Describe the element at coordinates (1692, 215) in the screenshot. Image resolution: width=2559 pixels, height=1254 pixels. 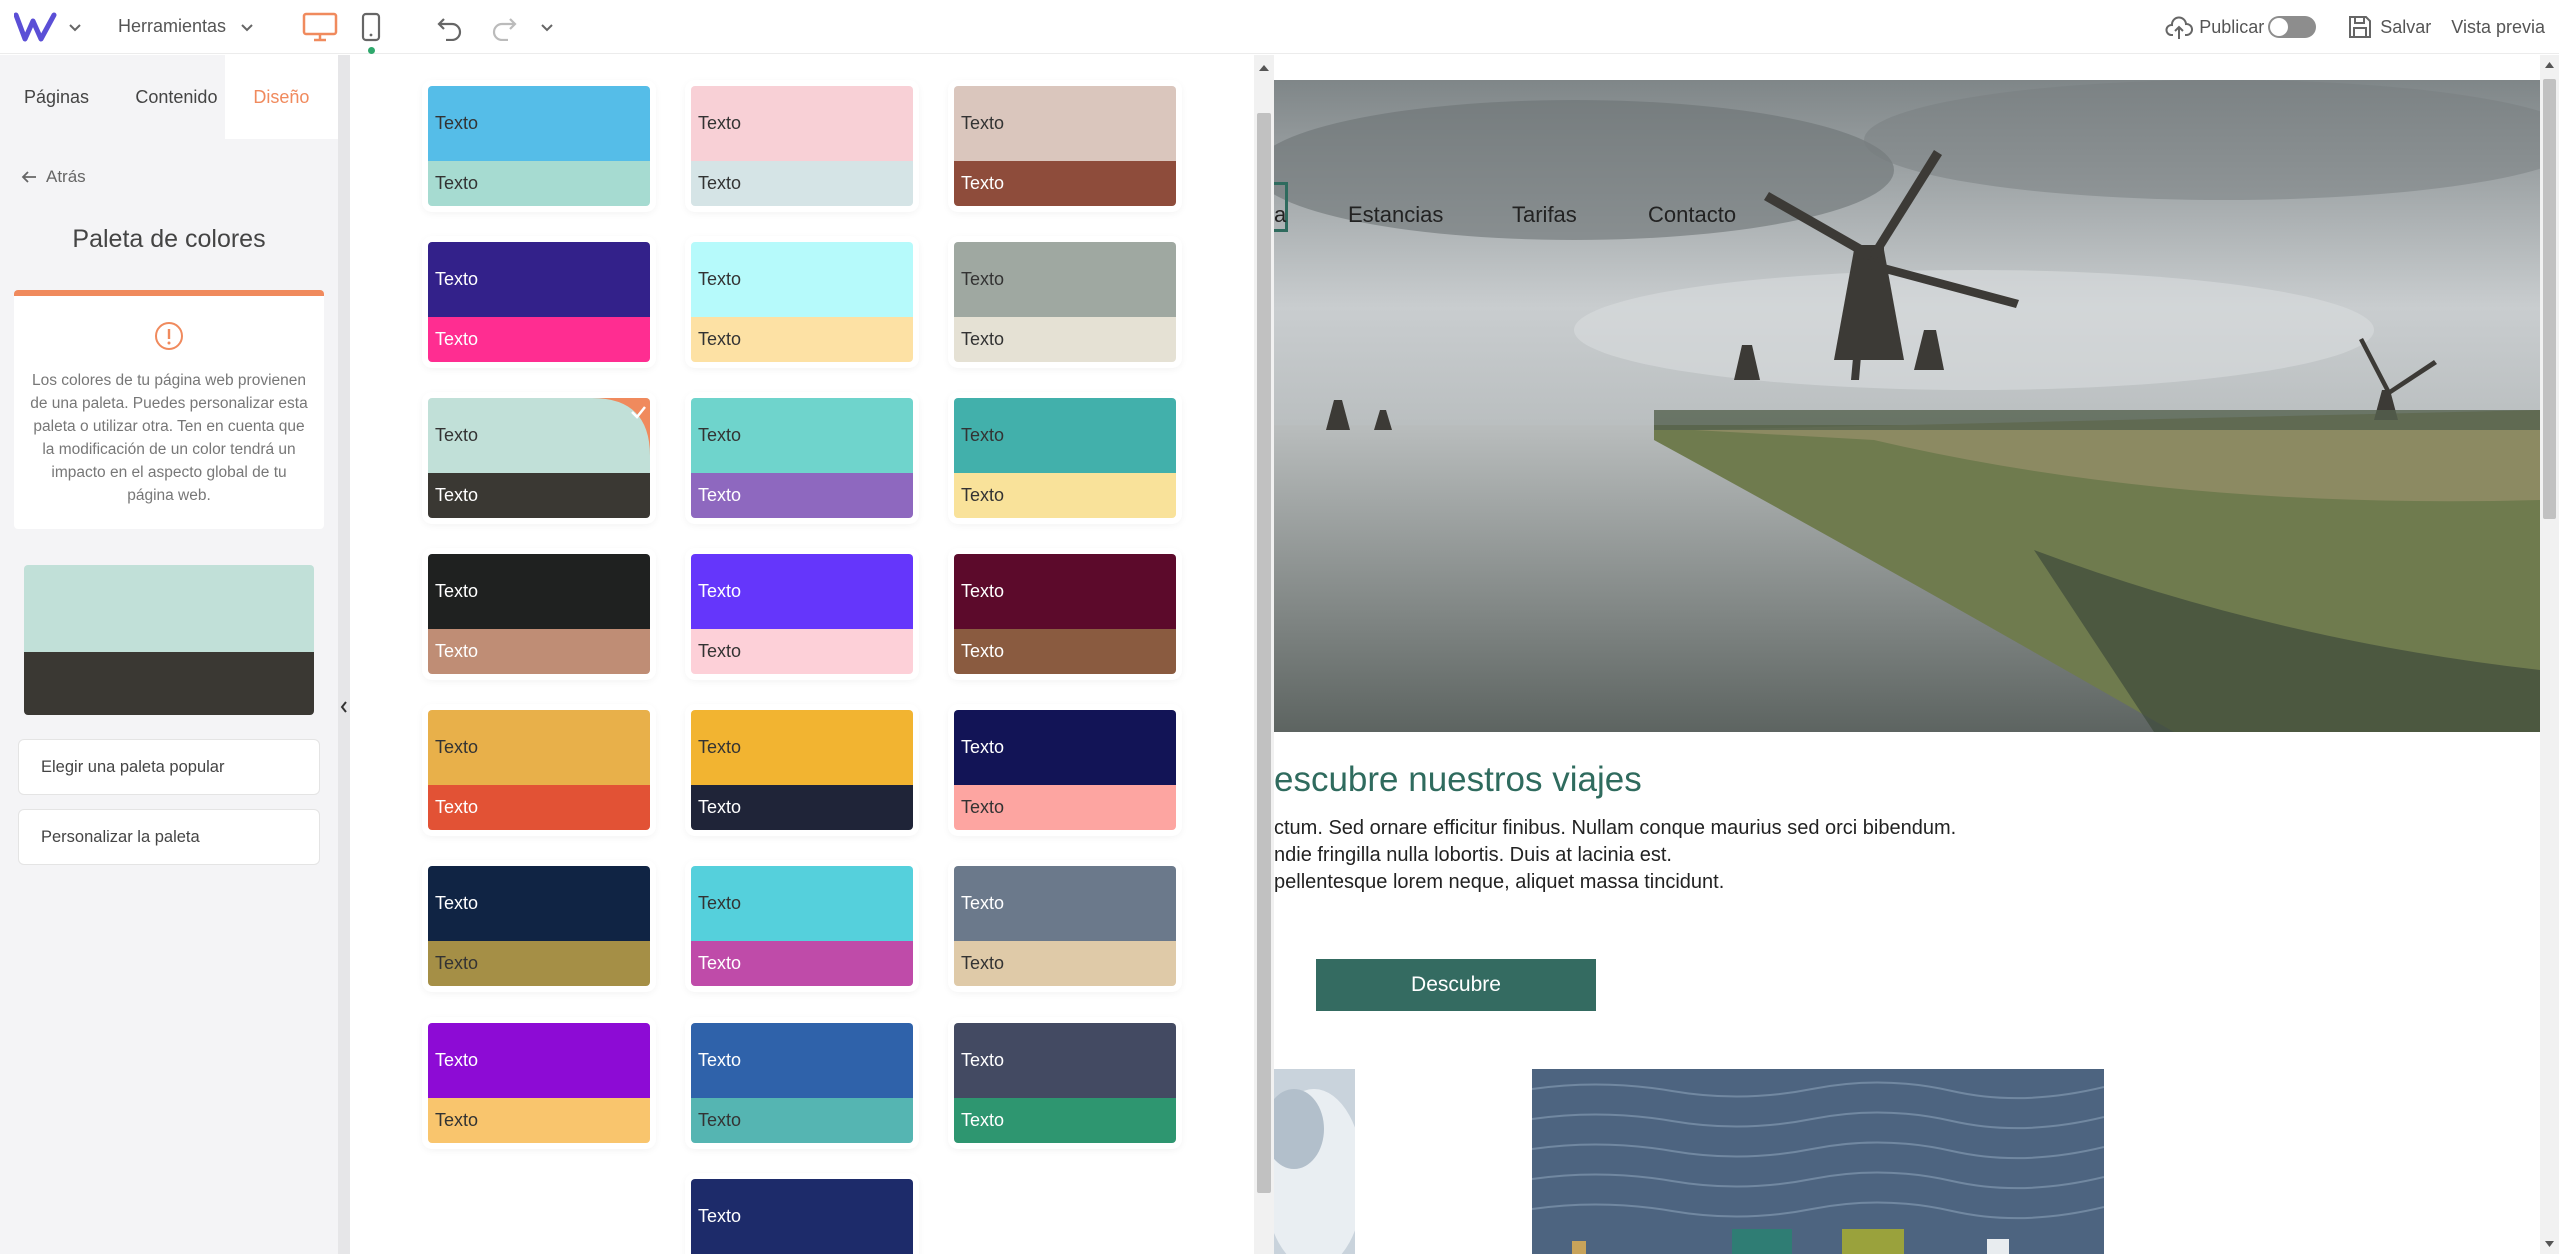
I see `nav-item-contacto: Contacto` at that location.